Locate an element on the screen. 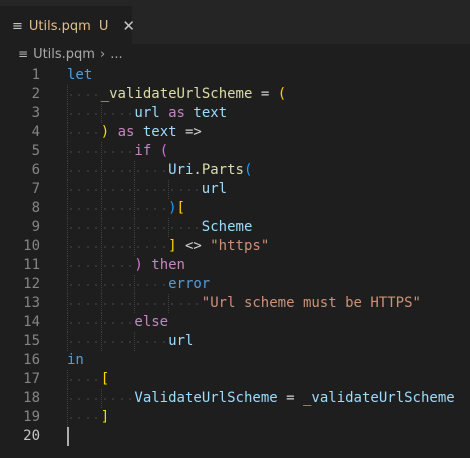  code-token: ( is located at coordinates (164, 151).